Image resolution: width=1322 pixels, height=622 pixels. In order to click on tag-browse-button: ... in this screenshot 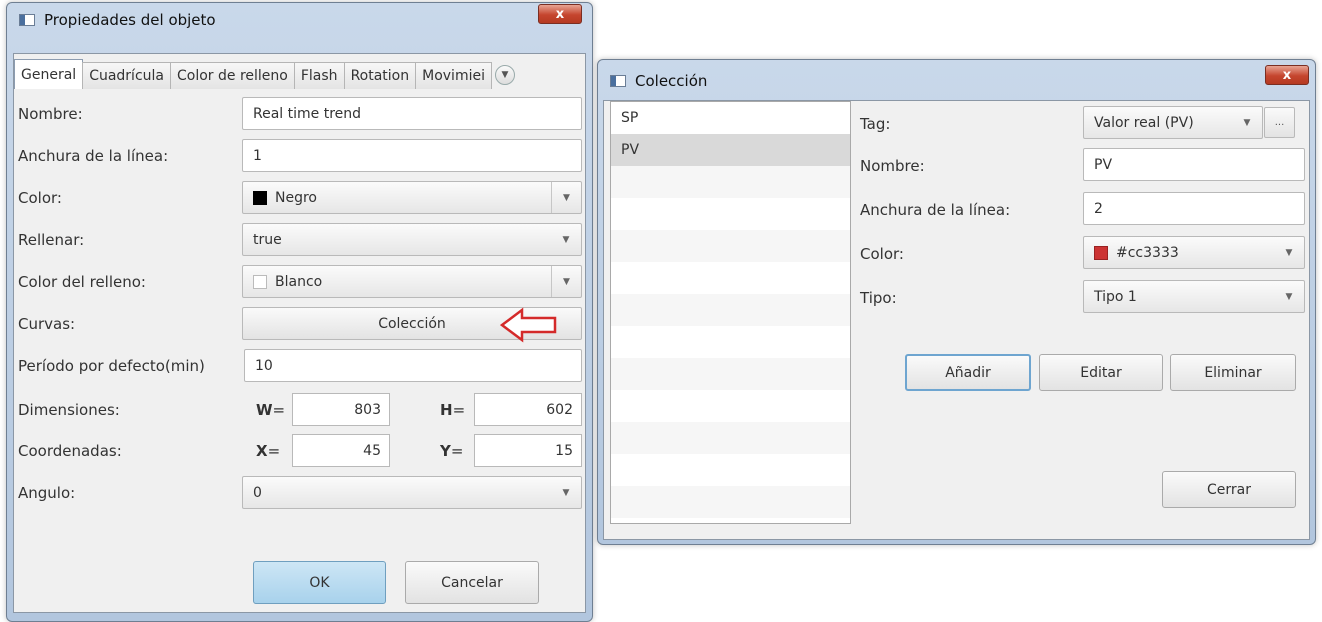, I will do `click(1279, 122)`.